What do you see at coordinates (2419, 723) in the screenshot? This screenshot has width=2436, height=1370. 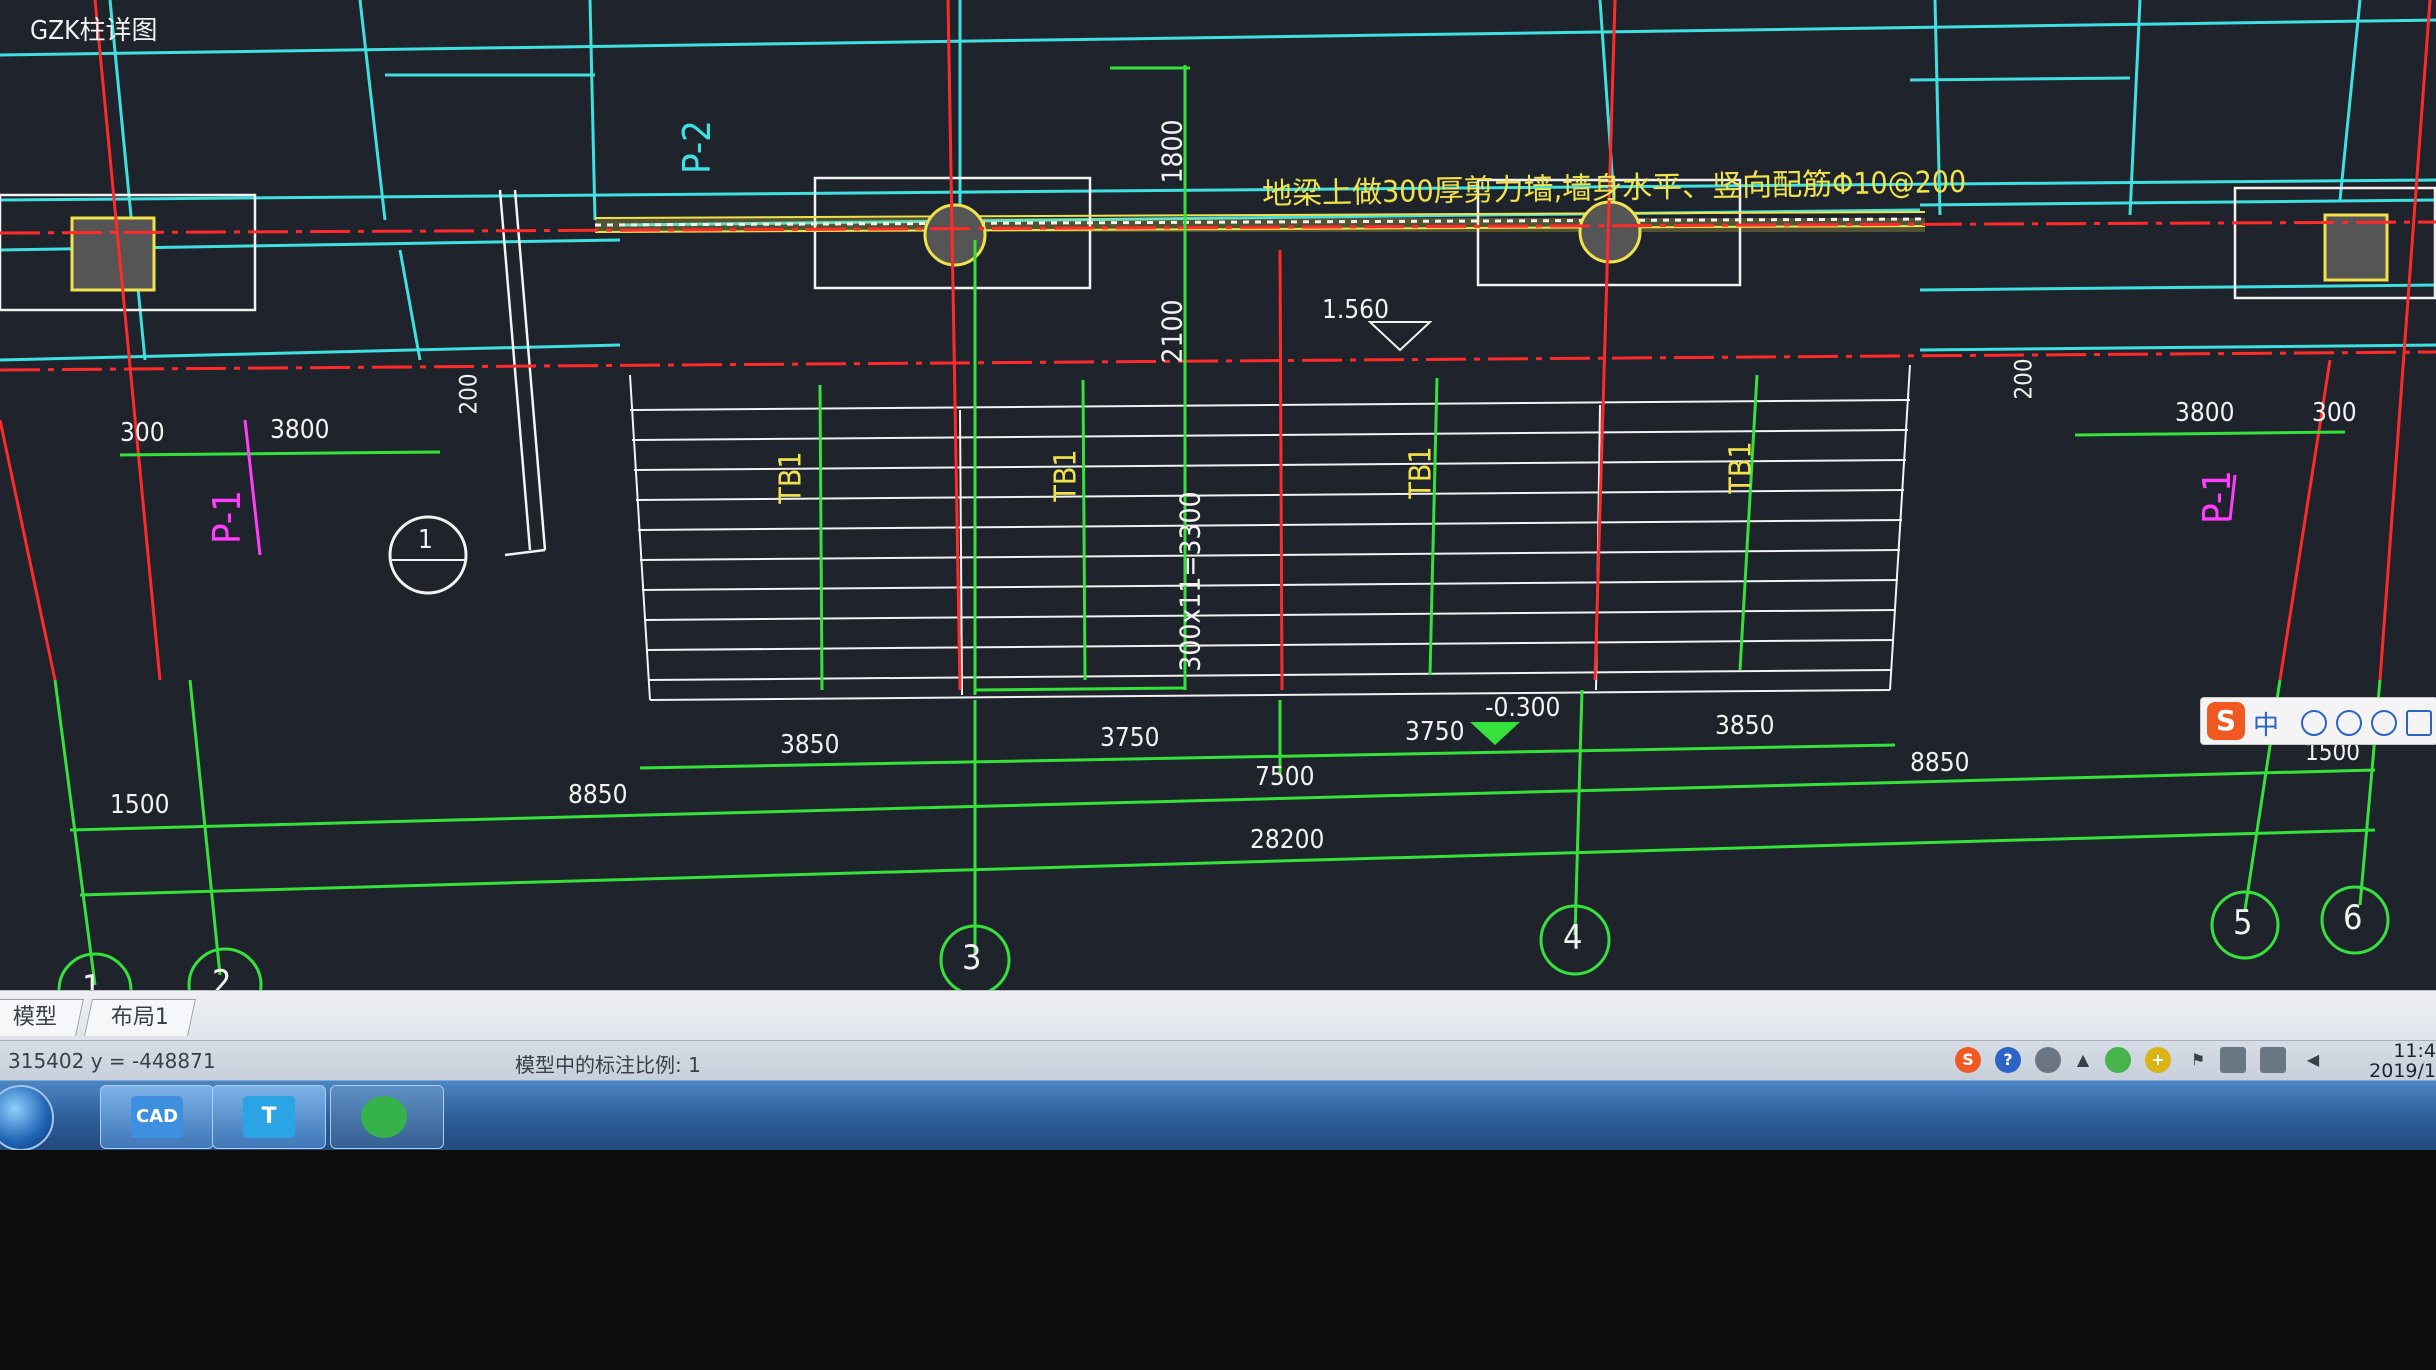 I see `keyboard-icon` at bounding box center [2419, 723].